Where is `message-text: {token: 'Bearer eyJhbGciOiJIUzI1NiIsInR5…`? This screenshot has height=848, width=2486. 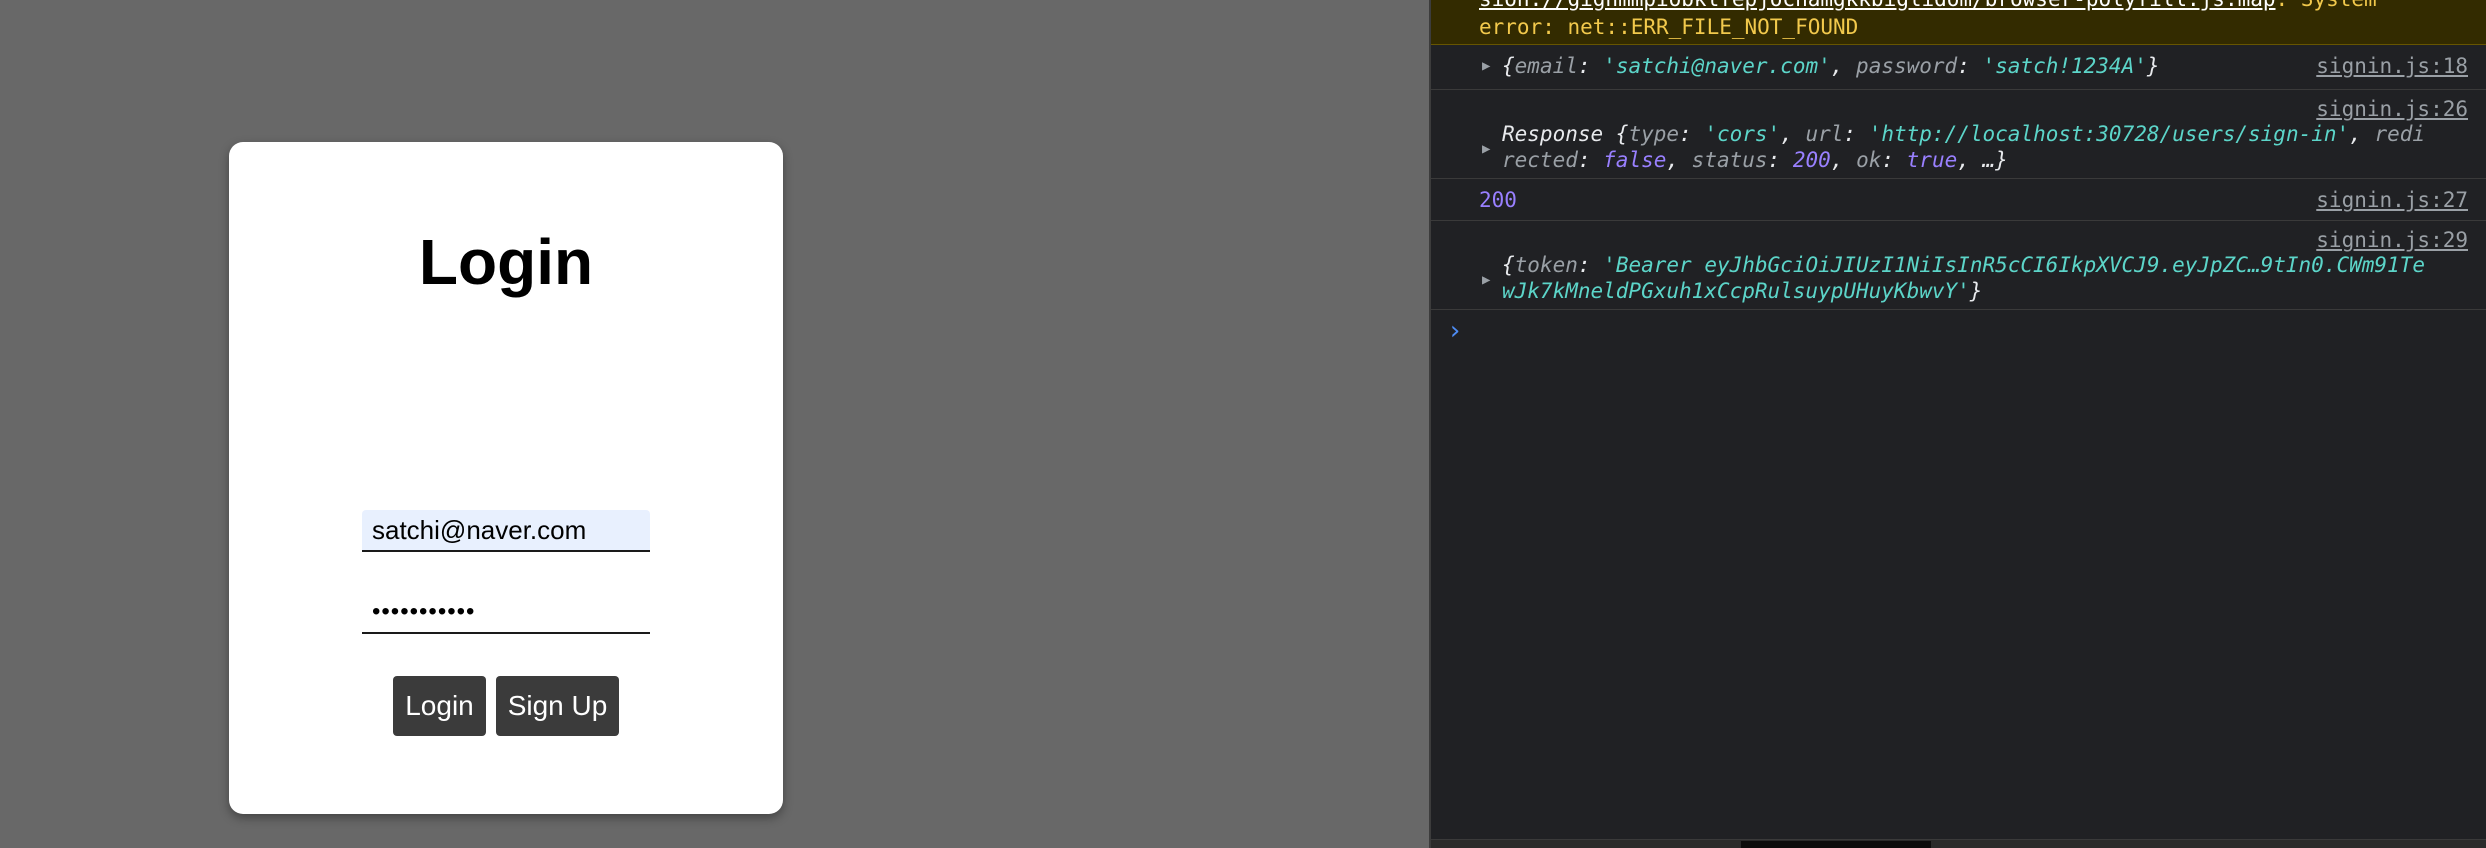
message-text: {token: 'Bearer eyJhbGciOiJIUzI1NiIsInR5… is located at coordinates (1963, 265).